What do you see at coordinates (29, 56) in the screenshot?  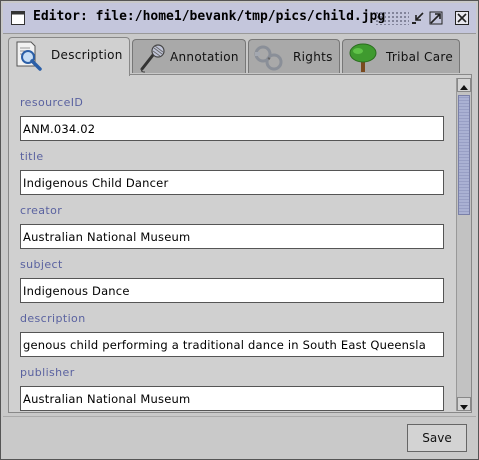 I see `magnifier-document-icon` at bounding box center [29, 56].